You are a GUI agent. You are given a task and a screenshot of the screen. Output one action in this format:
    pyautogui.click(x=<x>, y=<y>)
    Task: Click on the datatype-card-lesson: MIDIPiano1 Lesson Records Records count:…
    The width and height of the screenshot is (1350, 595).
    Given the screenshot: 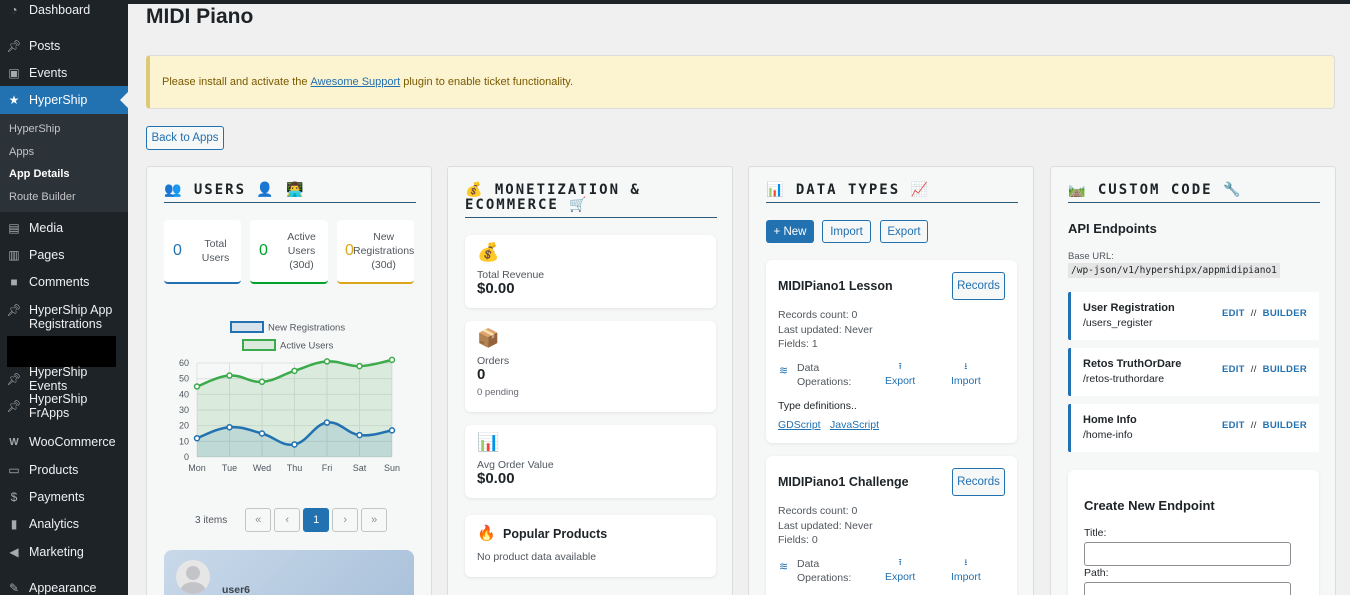 What is the action you would take?
    pyautogui.click(x=891, y=351)
    